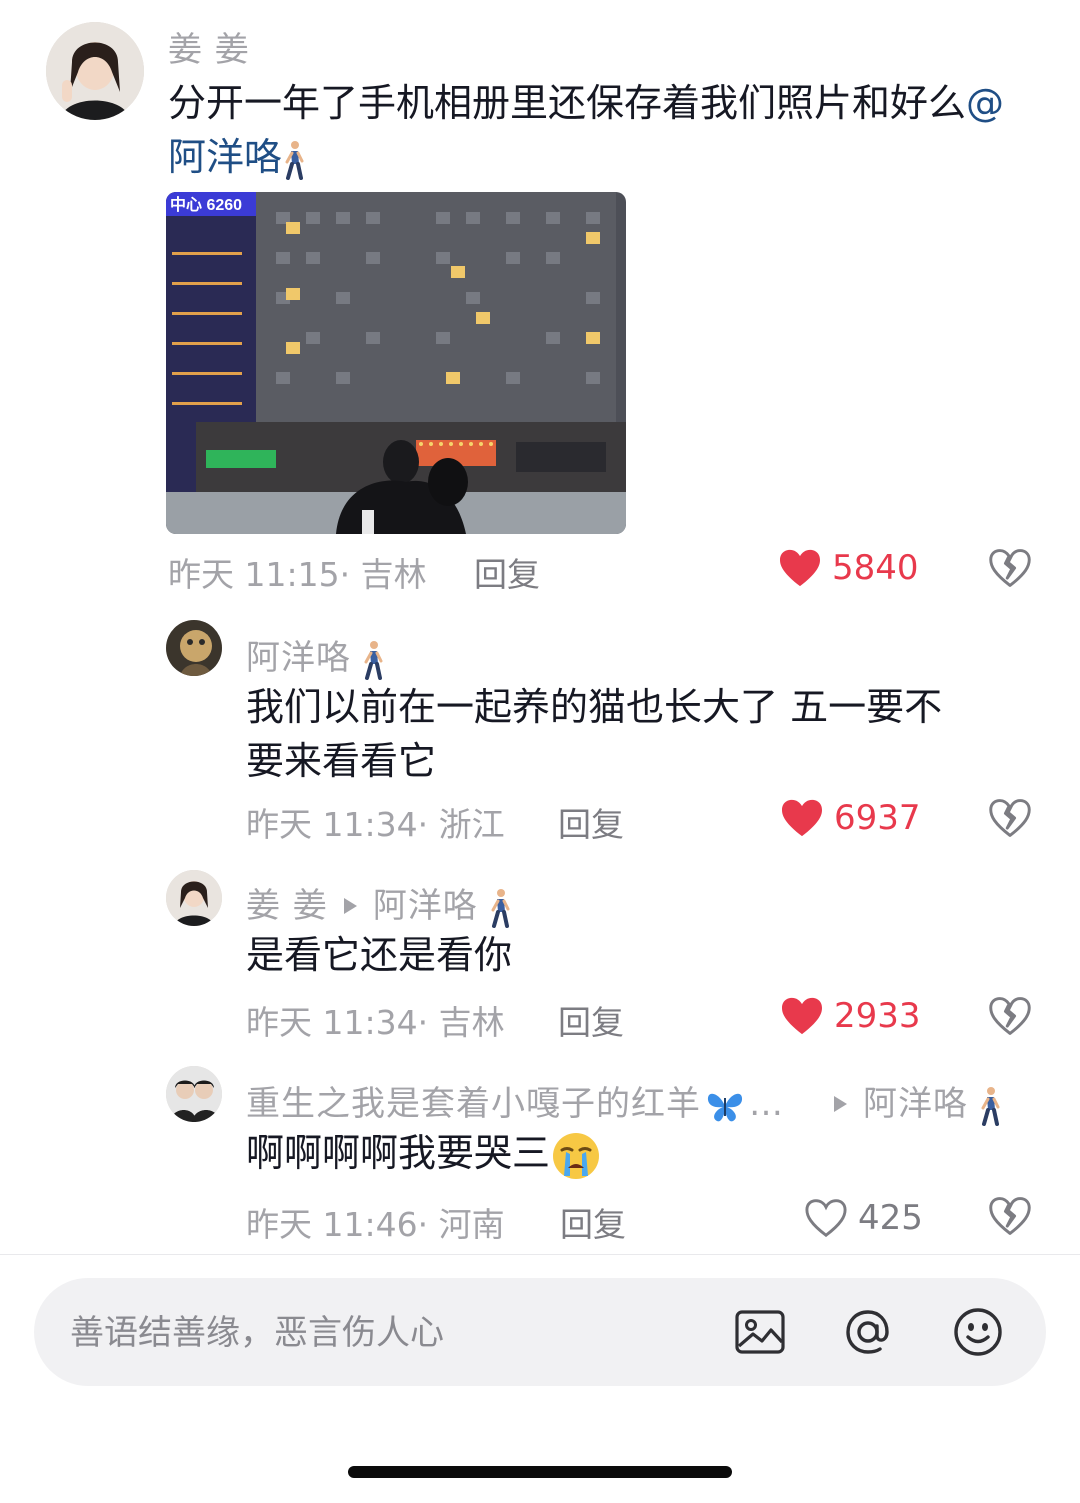 This screenshot has width=1080, height=1503. I want to click on reply-author-name: 阿洋咯, so click(298, 658).